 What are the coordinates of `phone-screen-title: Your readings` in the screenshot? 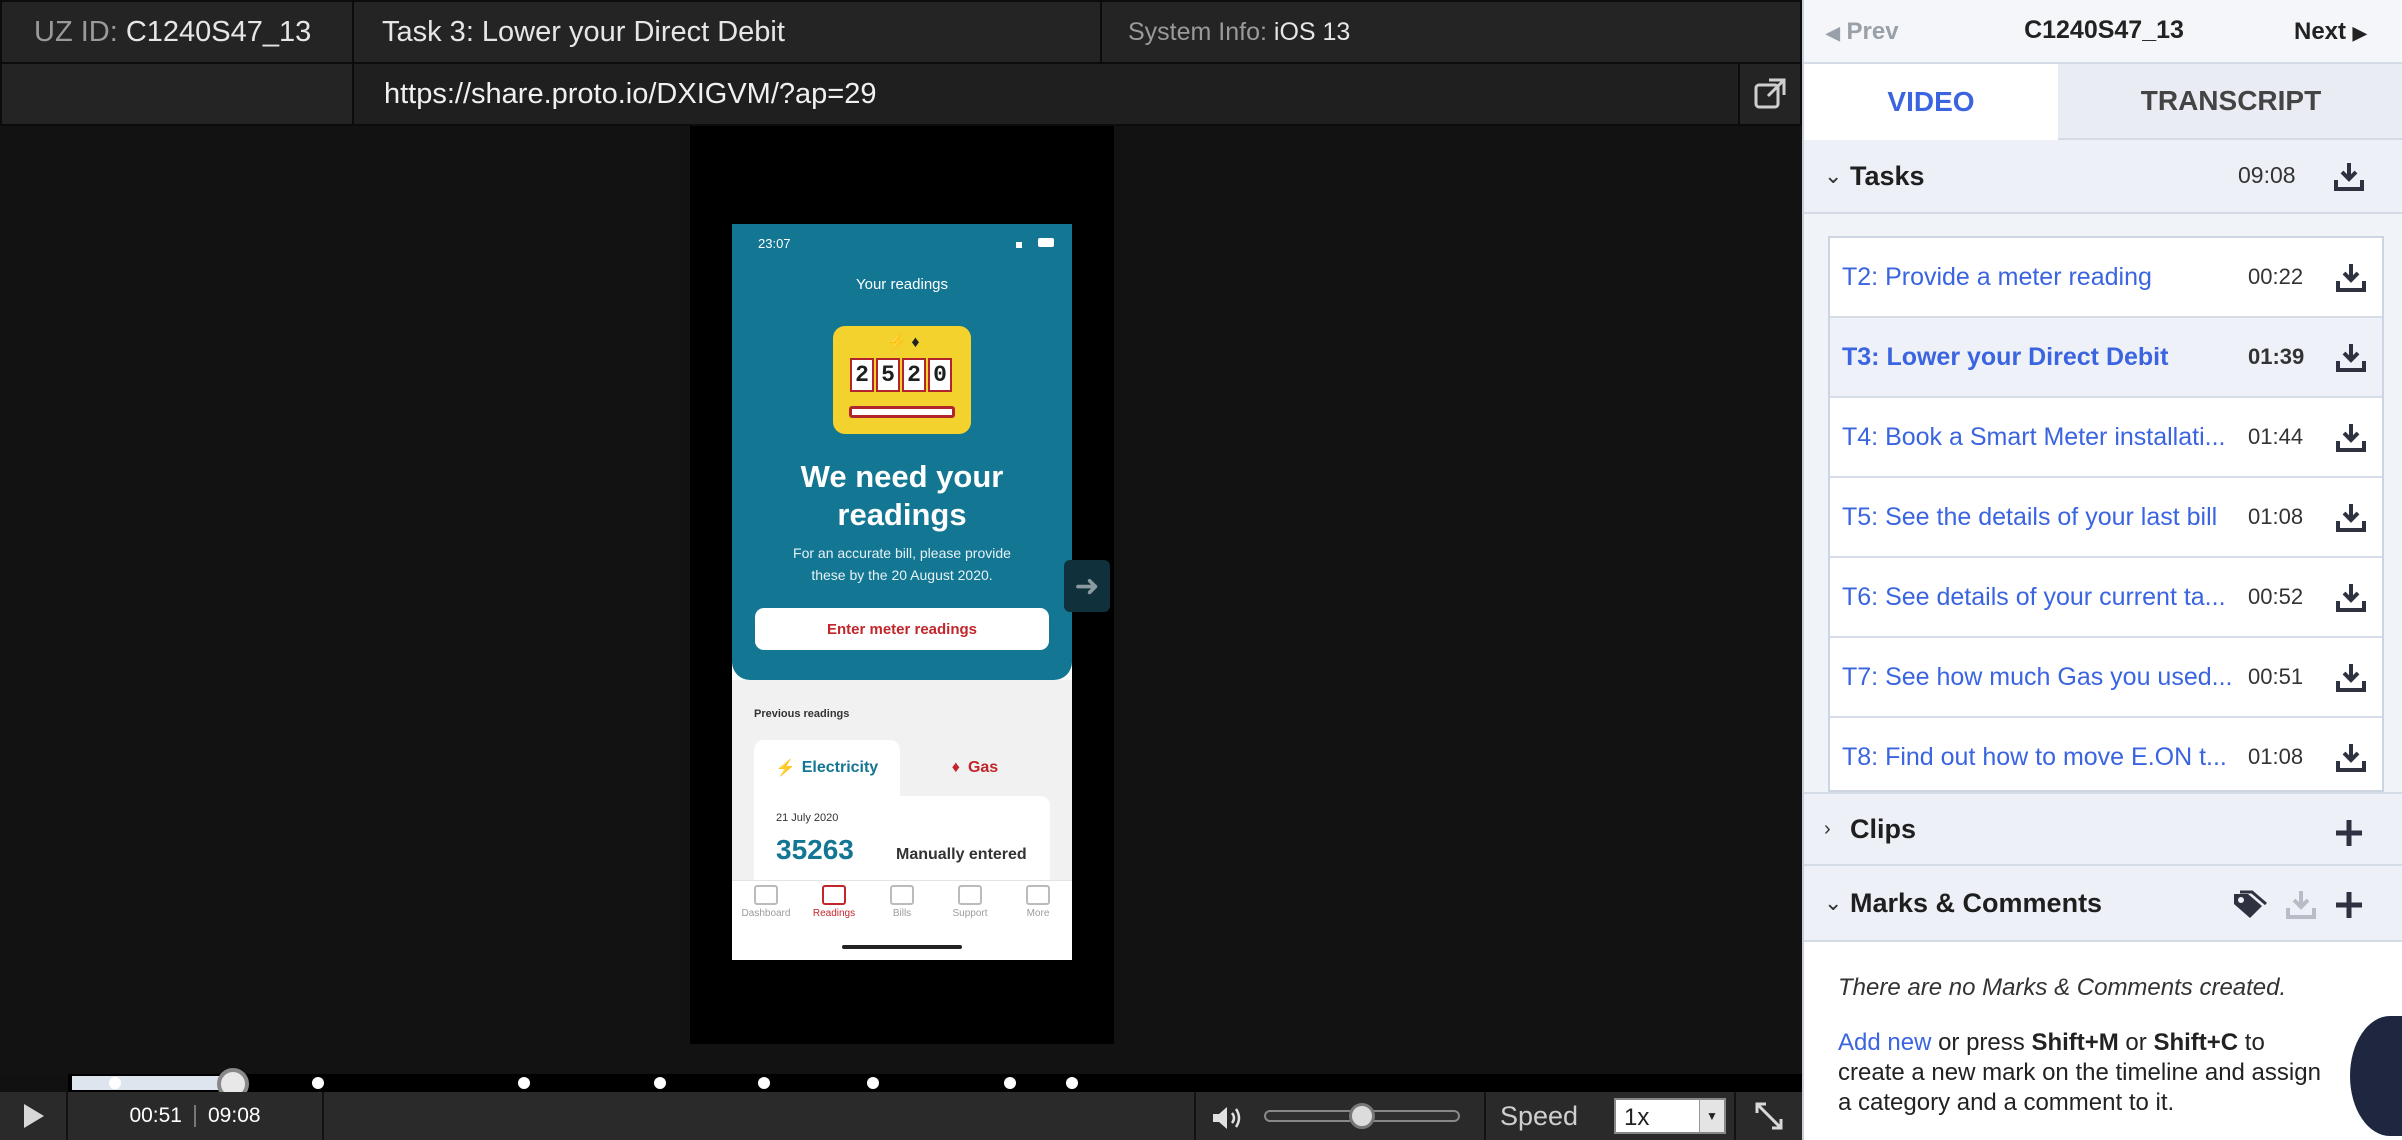 It's located at (901, 284).